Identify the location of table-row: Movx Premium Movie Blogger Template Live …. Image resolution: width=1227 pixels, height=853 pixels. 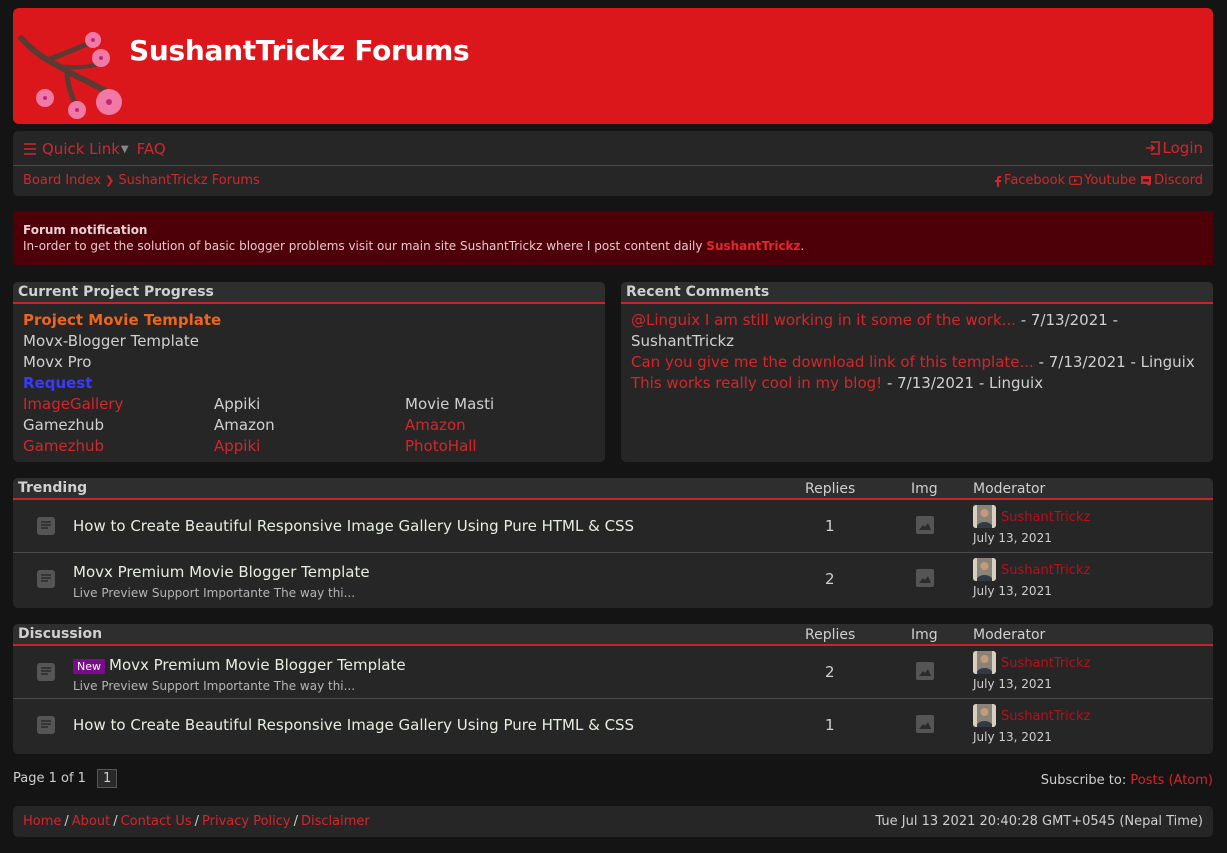
(613, 579).